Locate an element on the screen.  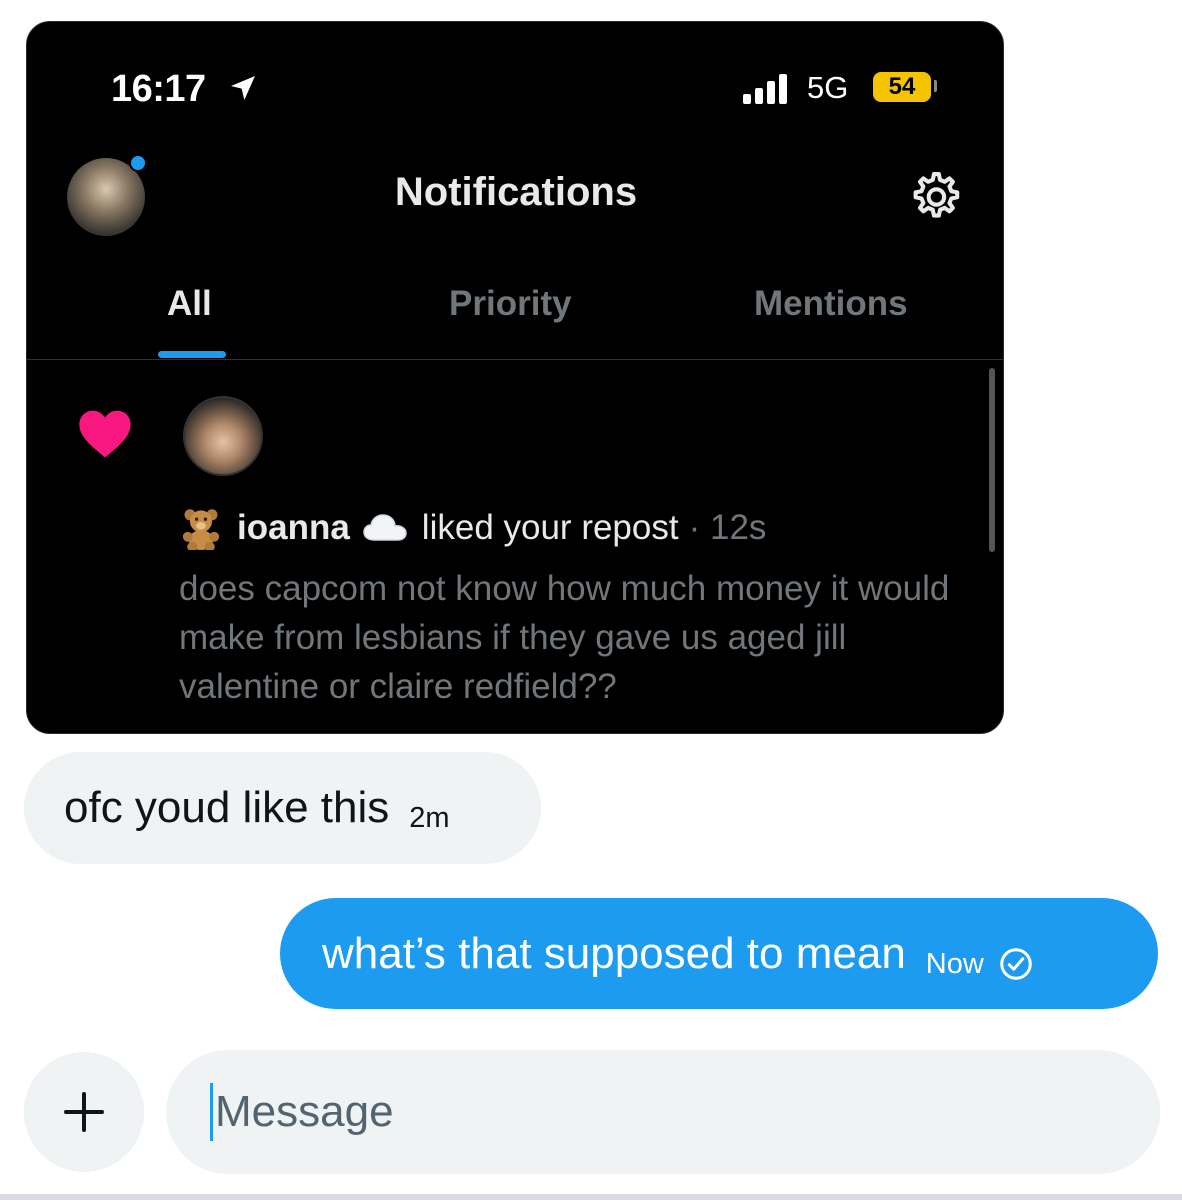
liker-avatar is located at coordinates (223, 436).